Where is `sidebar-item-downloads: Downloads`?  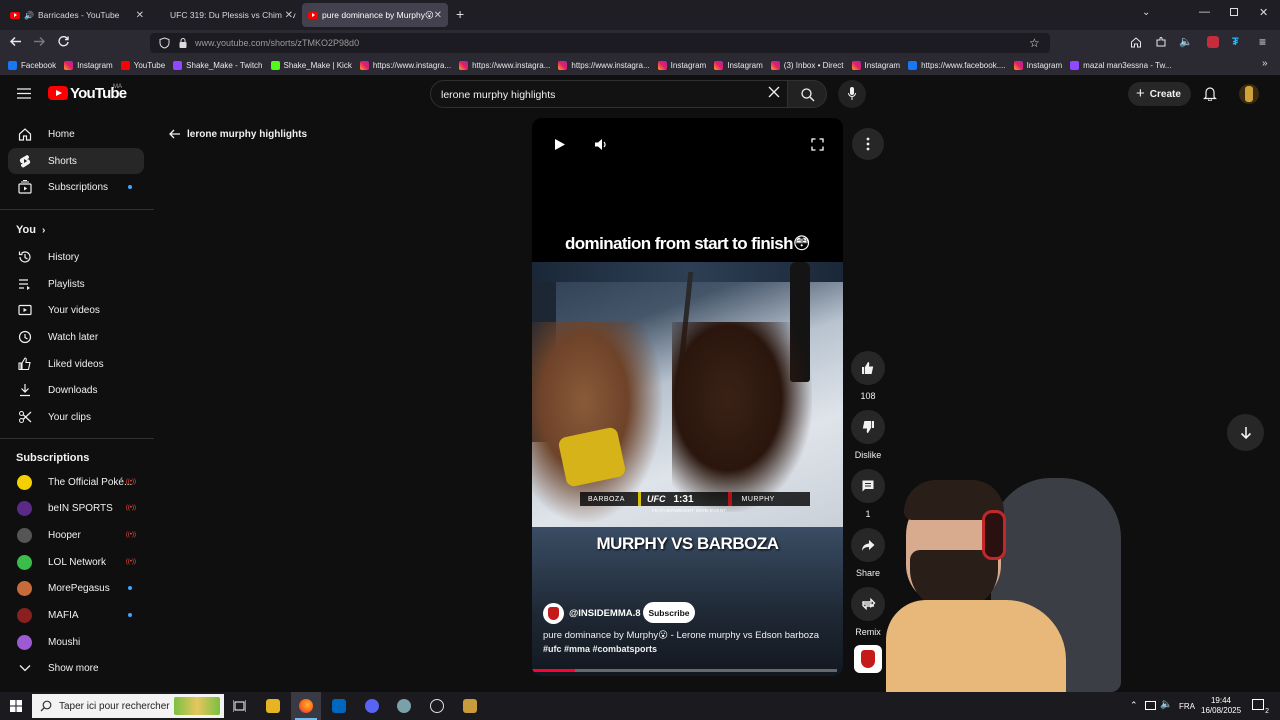 sidebar-item-downloads: Downloads is located at coordinates (76, 390).